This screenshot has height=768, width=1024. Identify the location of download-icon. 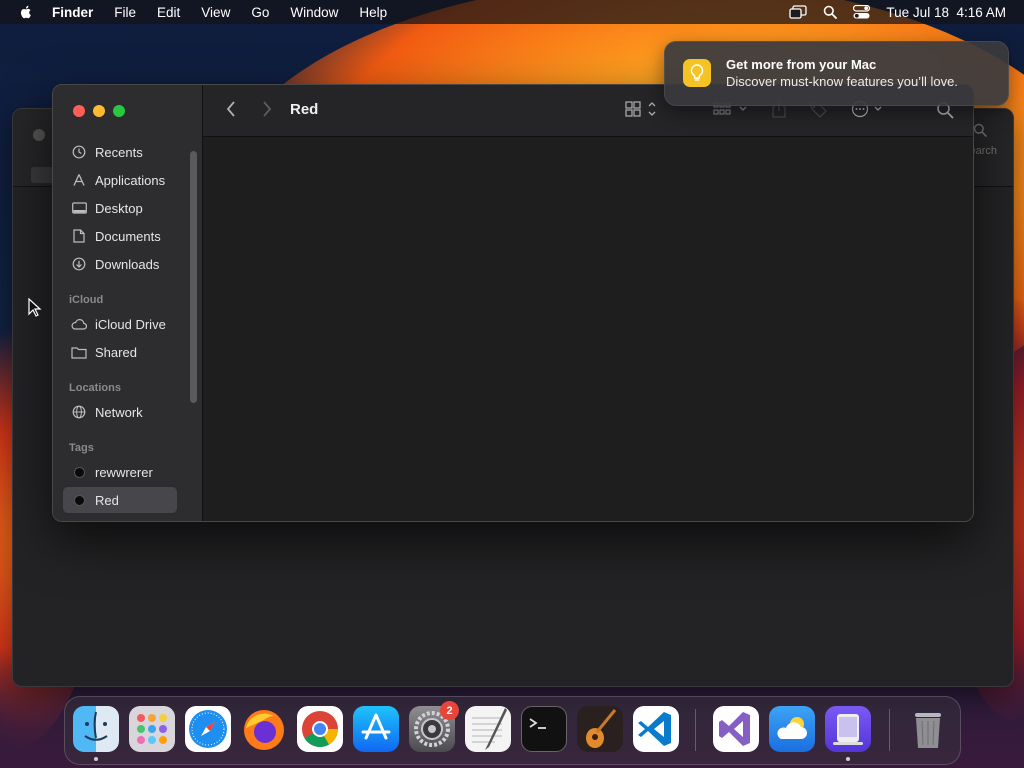
(79, 264).